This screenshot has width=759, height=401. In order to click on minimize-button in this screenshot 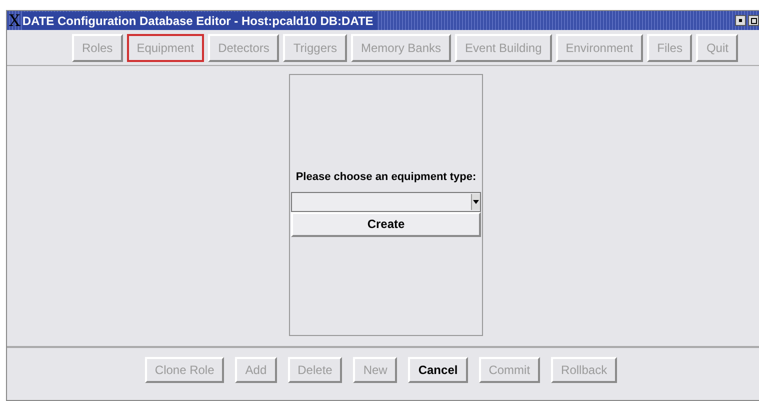, I will do `click(740, 20)`.